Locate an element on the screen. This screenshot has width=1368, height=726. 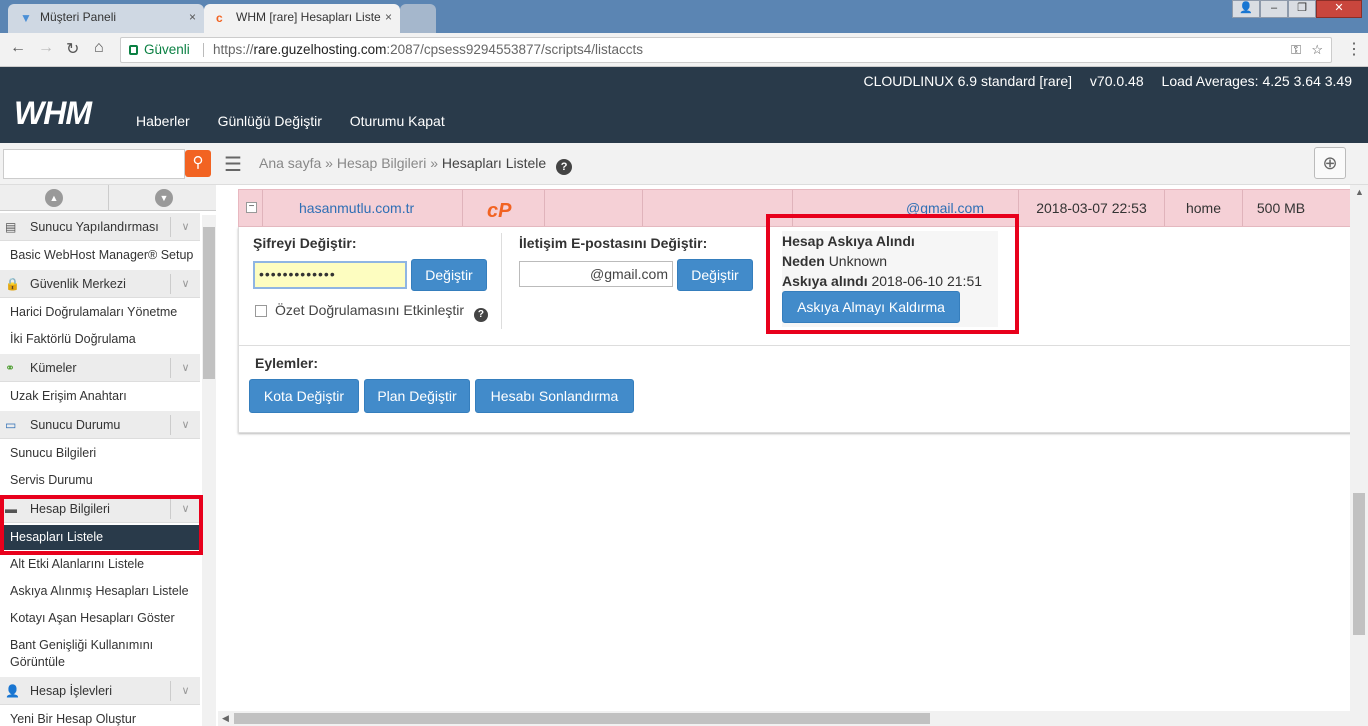
minimize-icon: ‒ is located at coordinates (1274, 9).